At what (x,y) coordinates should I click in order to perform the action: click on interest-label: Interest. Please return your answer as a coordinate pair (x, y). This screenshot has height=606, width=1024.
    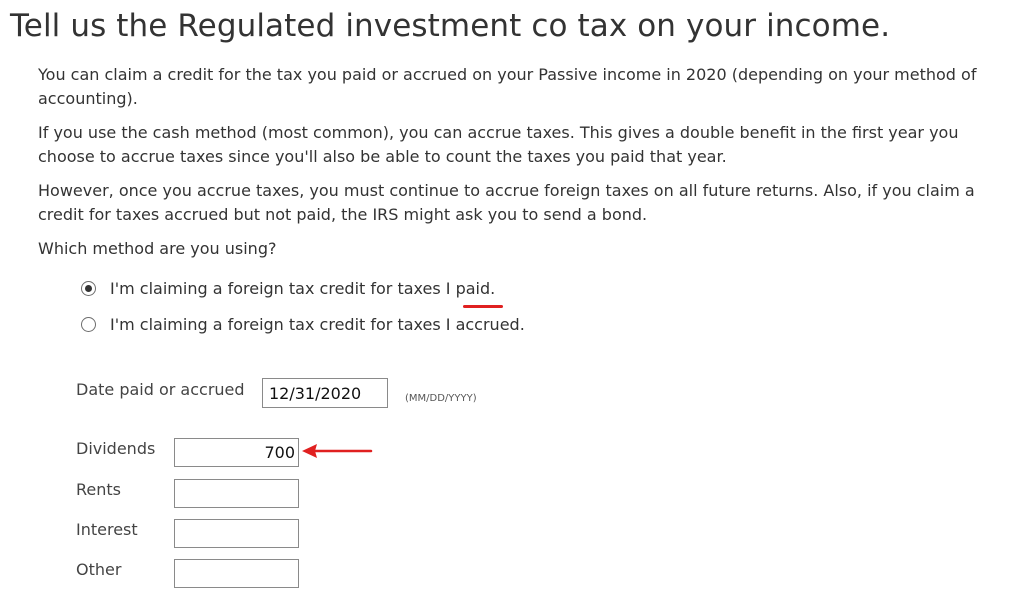
    Looking at the image, I should click on (107, 529).